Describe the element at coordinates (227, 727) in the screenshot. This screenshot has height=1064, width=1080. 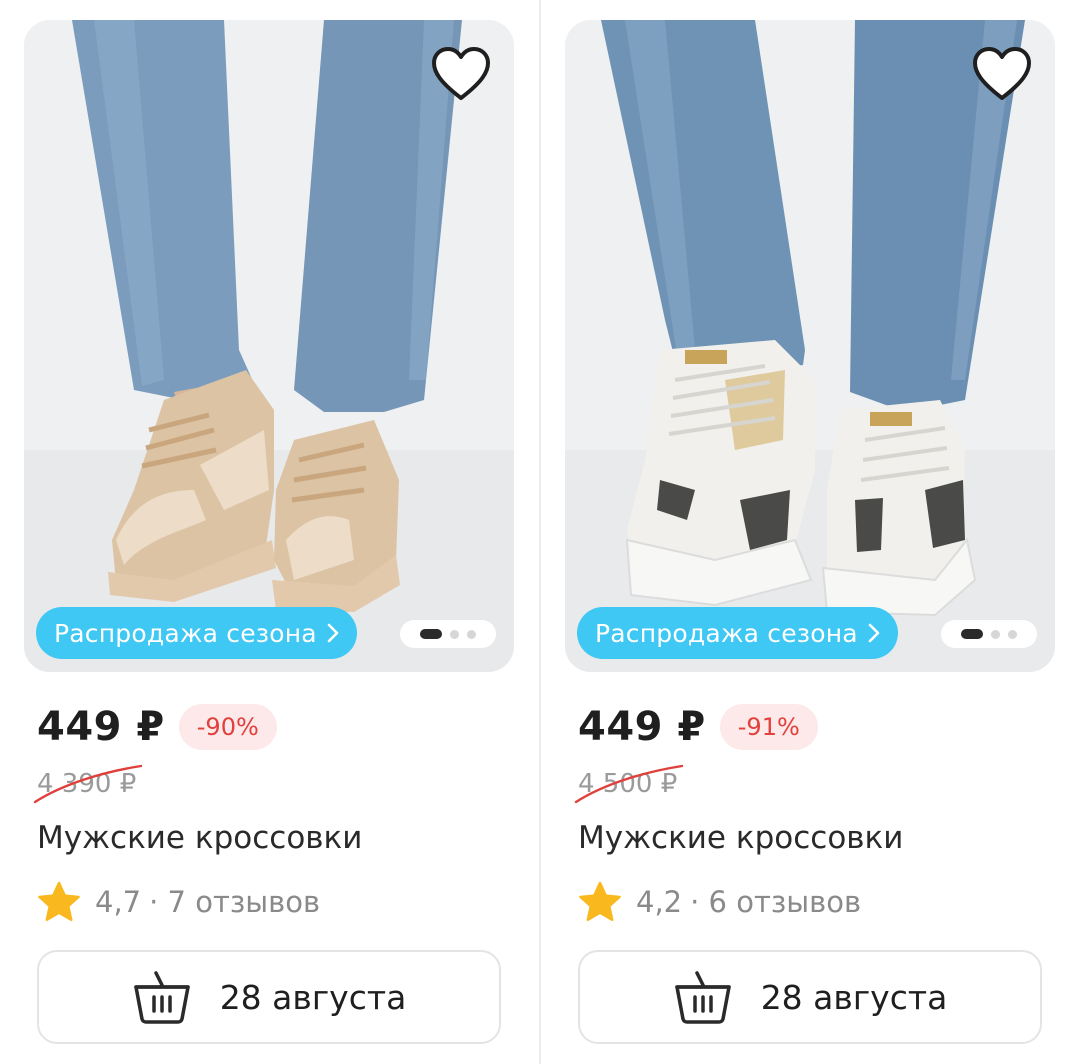
I see `discount-badge: -90%` at that location.